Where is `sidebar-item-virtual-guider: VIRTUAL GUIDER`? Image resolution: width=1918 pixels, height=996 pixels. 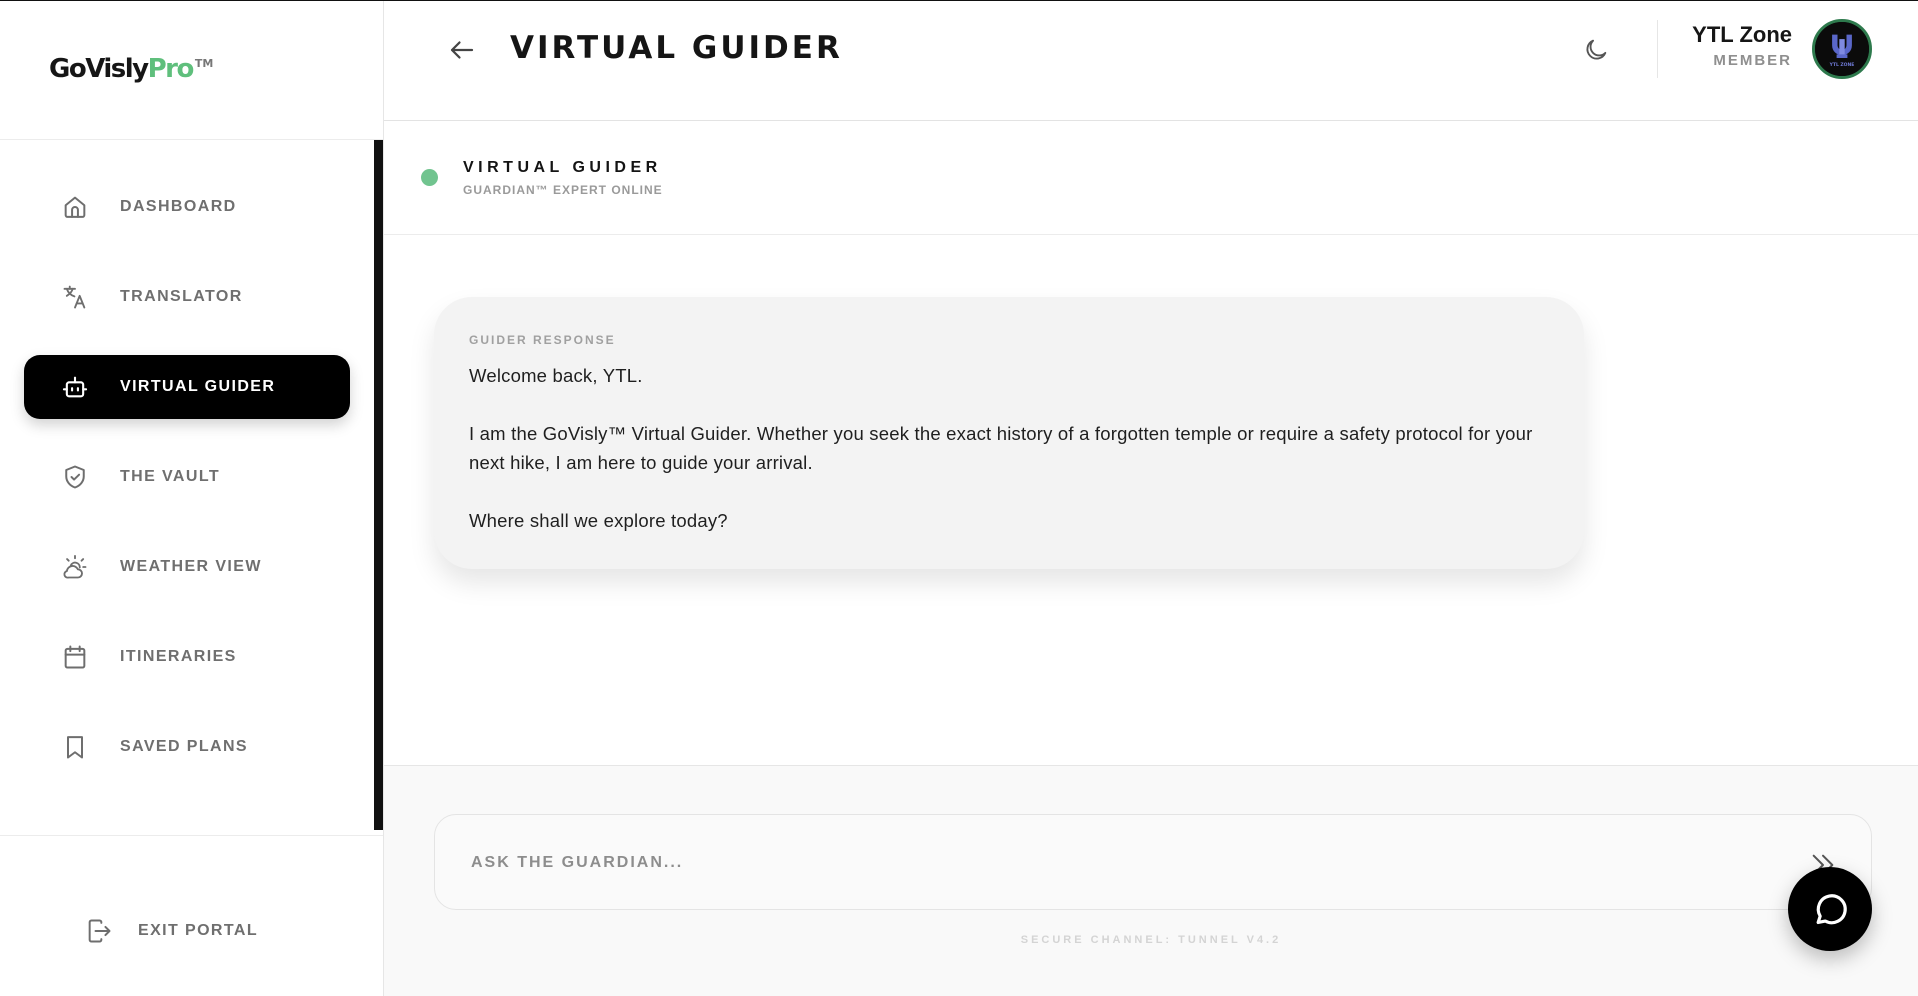 sidebar-item-virtual-guider: VIRTUAL GUIDER is located at coordinates (187, 387).